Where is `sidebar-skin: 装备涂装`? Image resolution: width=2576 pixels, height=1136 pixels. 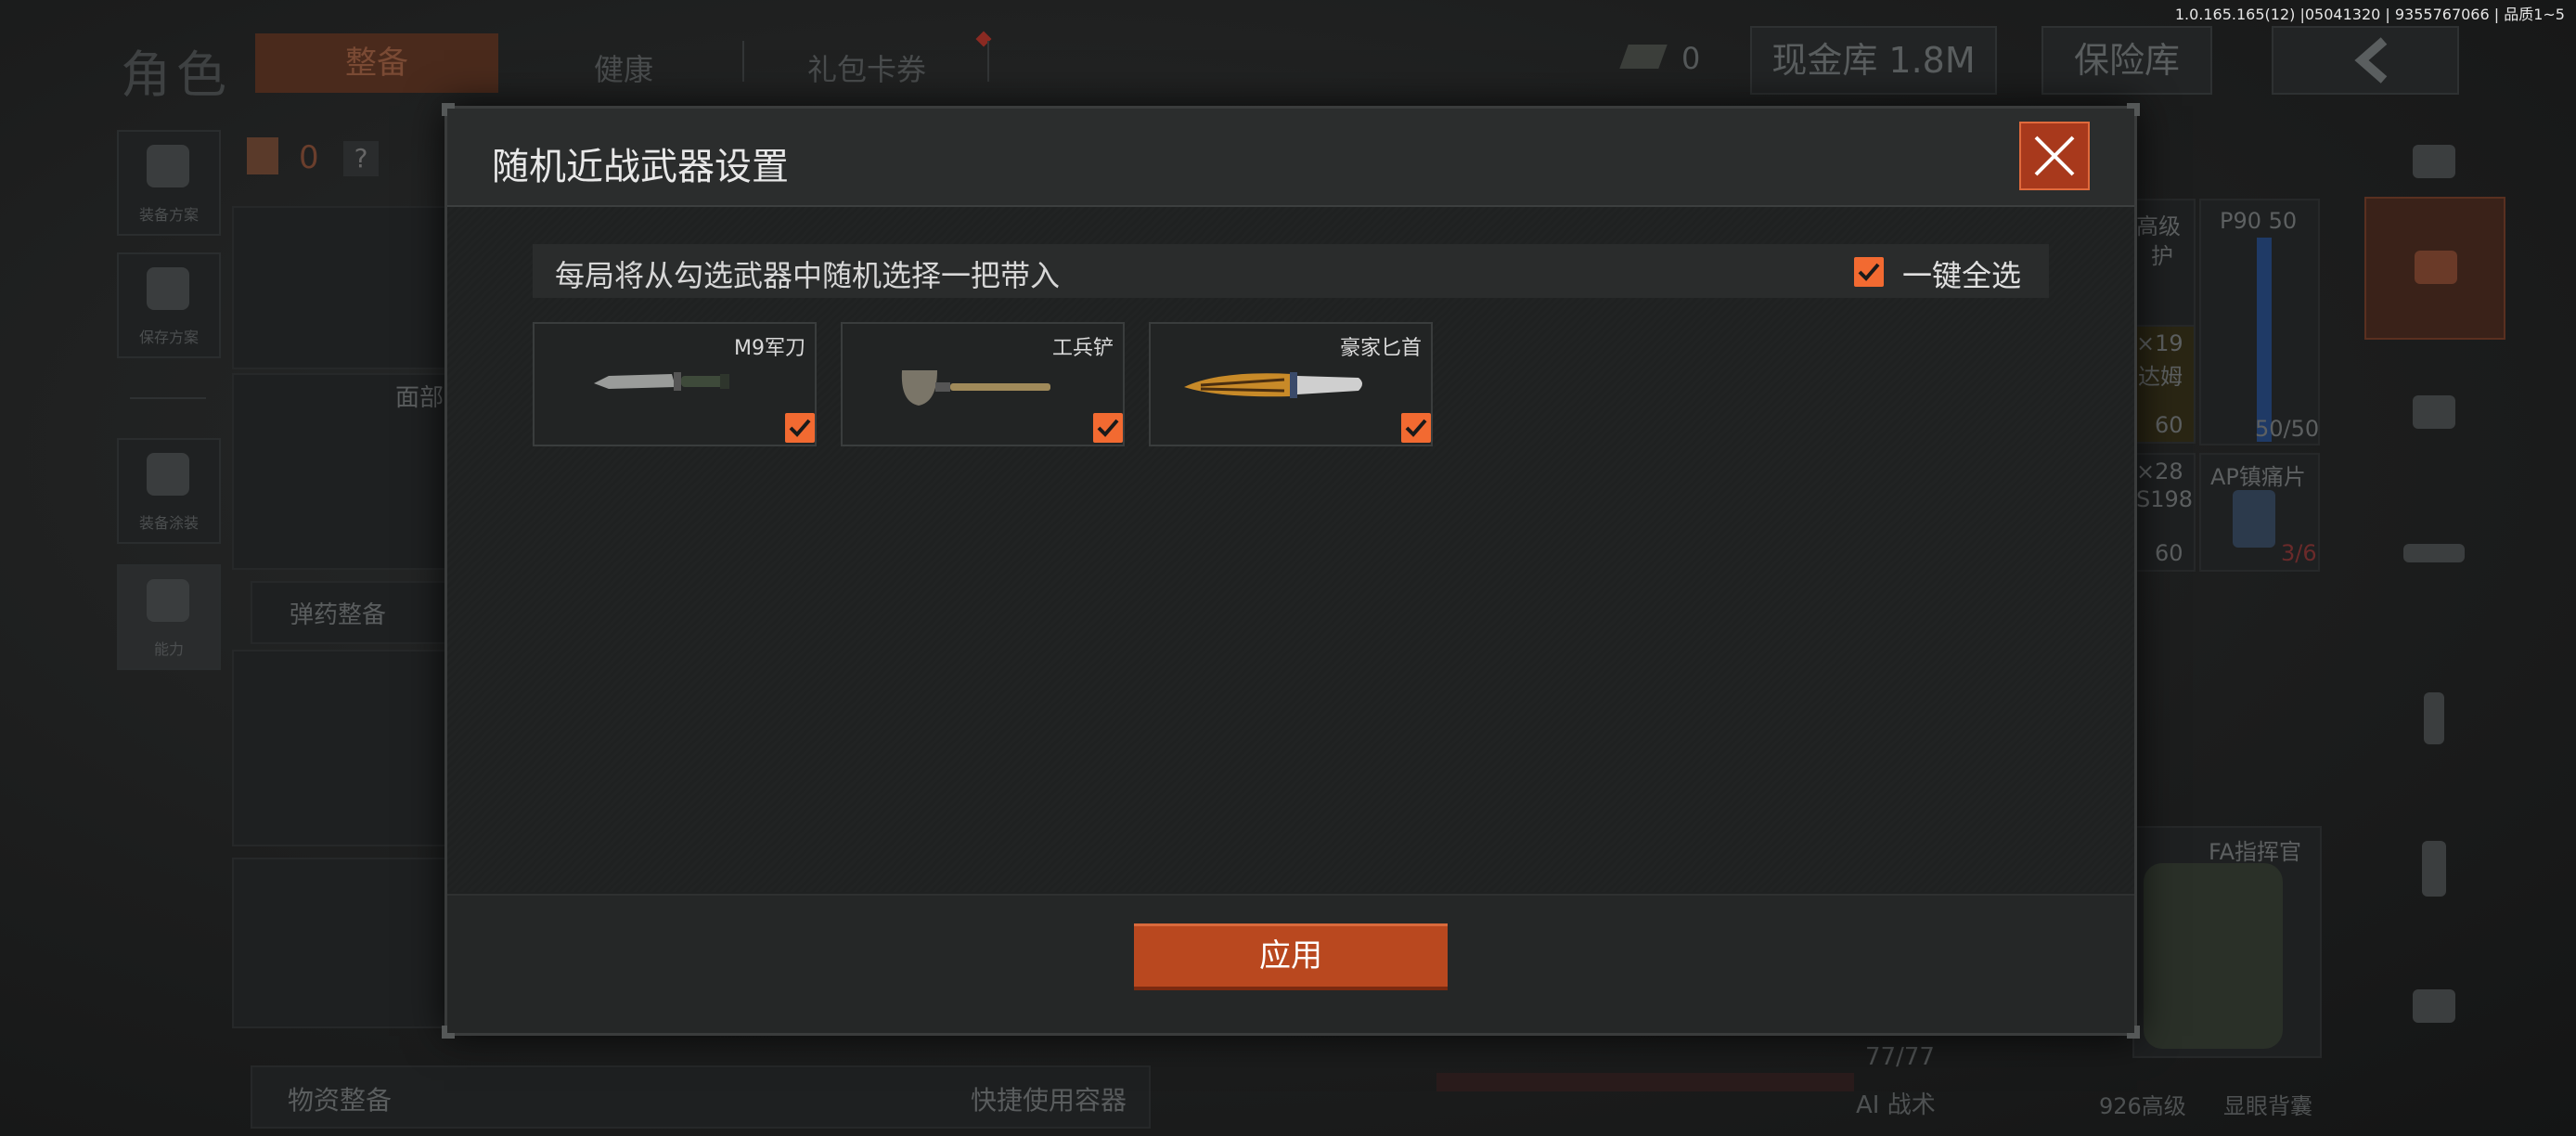
sidebar-skin: 装备涂装 is located at coordinates (169, 491).